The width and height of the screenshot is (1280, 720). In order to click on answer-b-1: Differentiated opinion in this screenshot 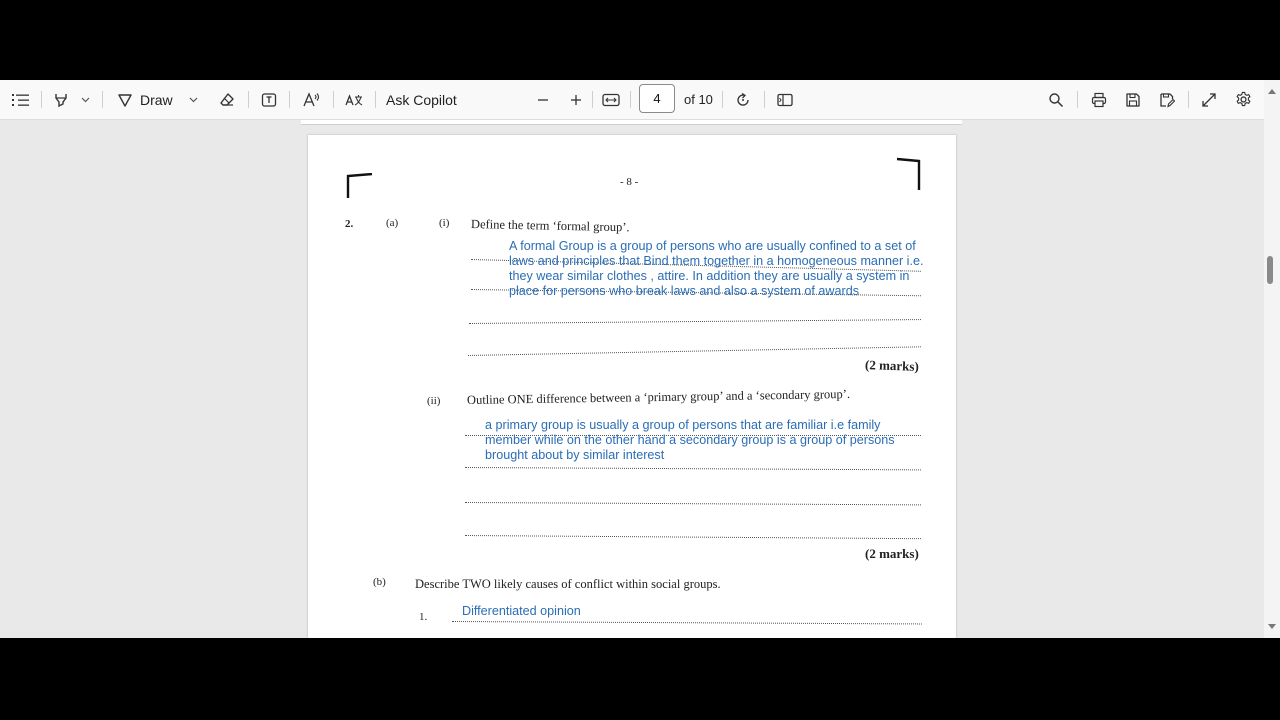, I will do `click(521, 611)`.